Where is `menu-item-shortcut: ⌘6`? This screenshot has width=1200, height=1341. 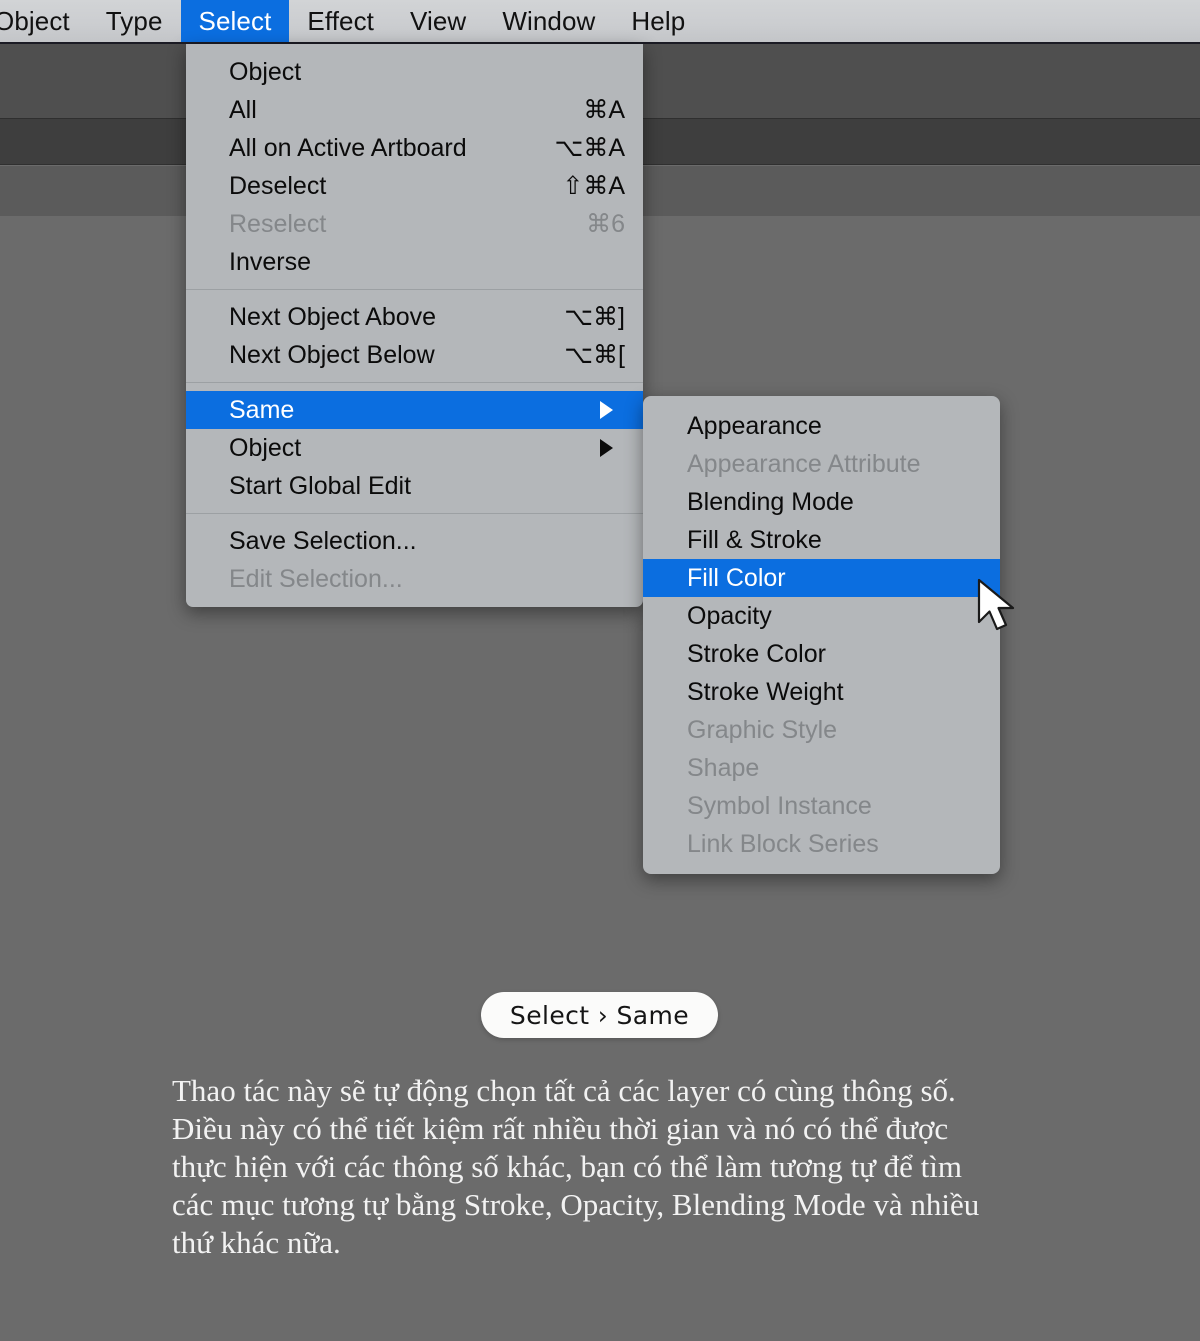
menu-item-shortcut: ⌘6 is located at coordinates (605, 224).